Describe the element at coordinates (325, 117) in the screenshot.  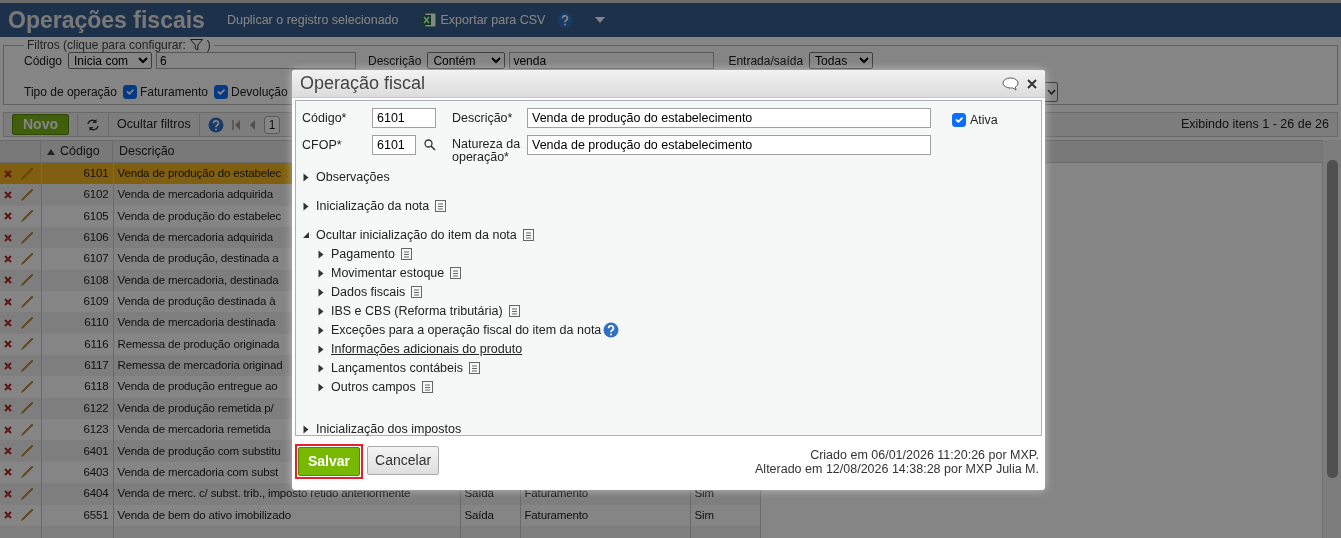
I see `field-label: Código*` at that location.